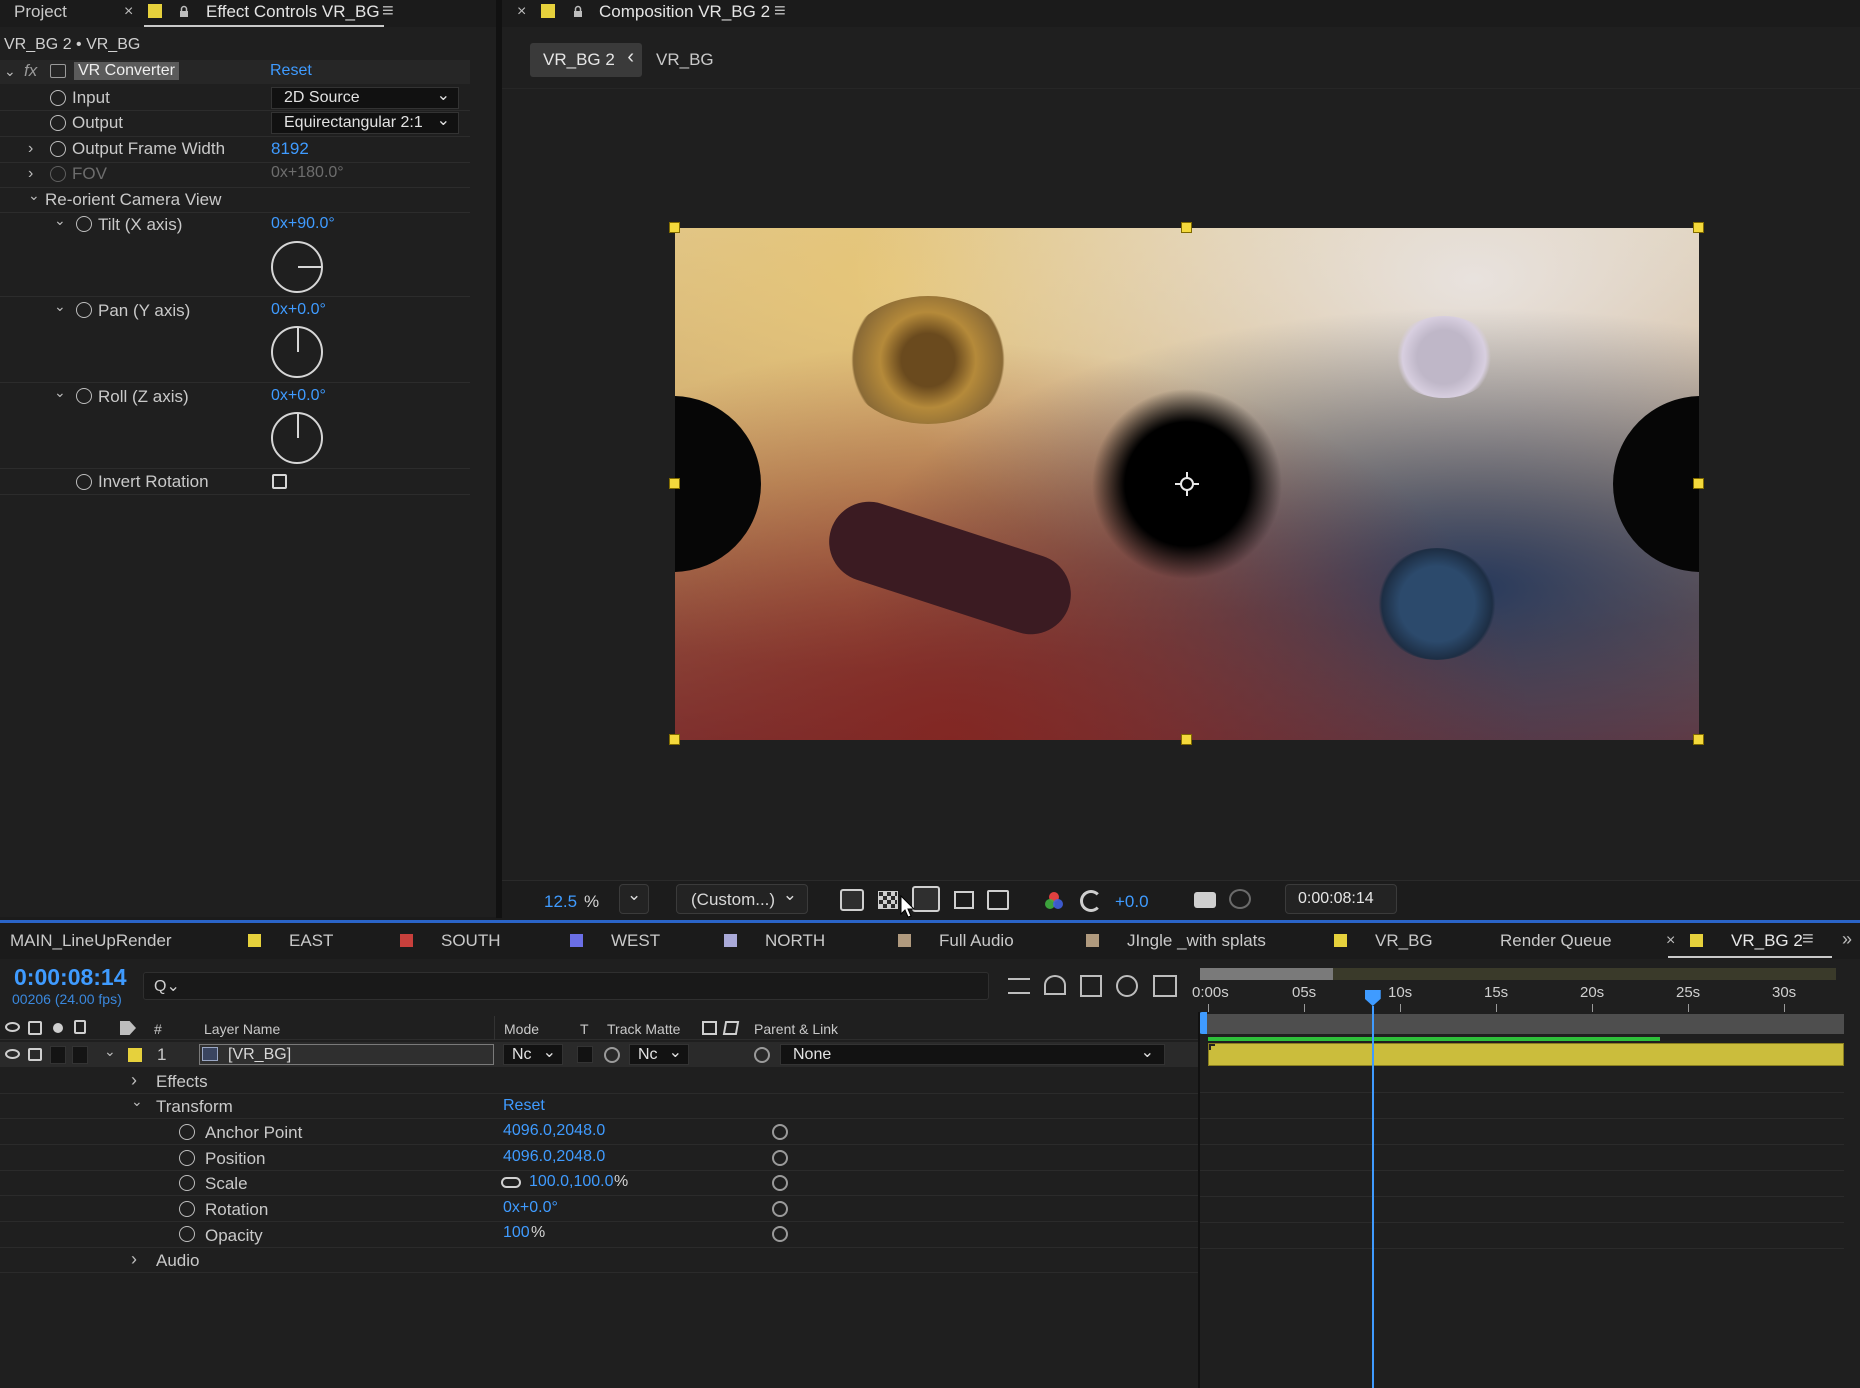 The height and width of the screenshot is (1388, 1860). I want to click on time-ruler: 0:00s 05s 10s 15s 20s 25s 30s, so click(1516, 998).